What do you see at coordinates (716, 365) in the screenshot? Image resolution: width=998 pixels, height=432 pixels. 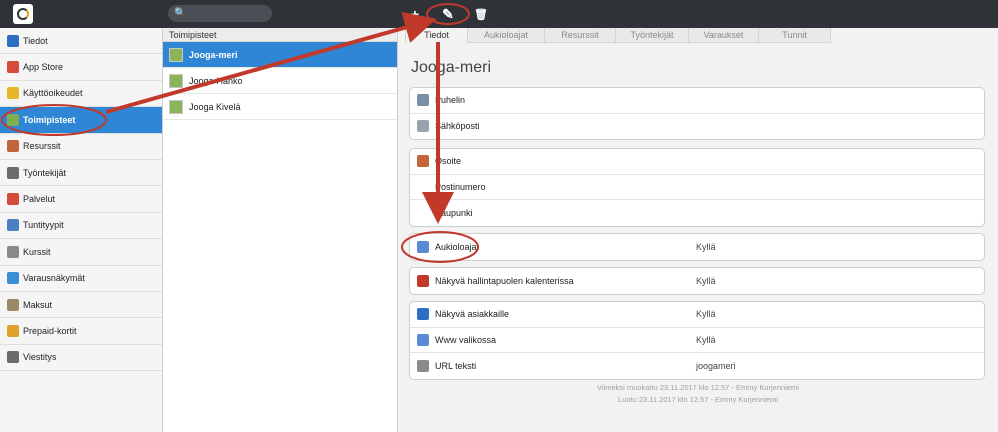 I see `field-value: joogameri` at bounding box center [716, 365].